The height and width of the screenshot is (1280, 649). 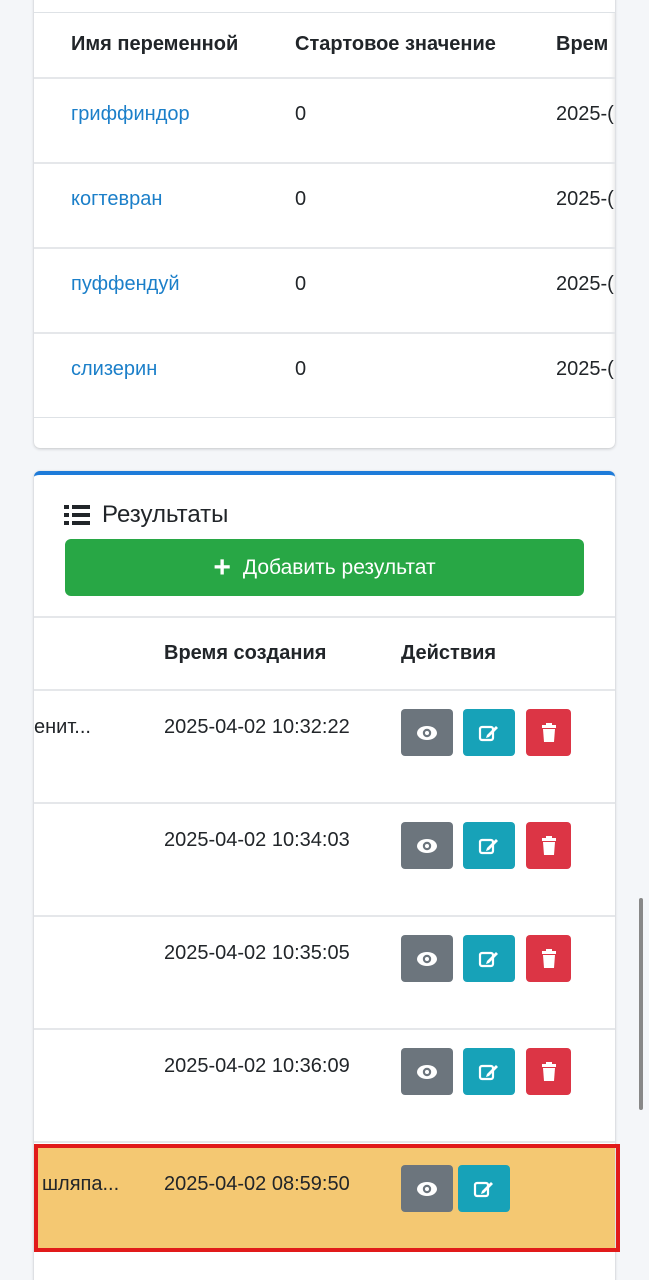 I want to click on table-row: пуффендуй 0 2025-(, so click(x=324, y=291).